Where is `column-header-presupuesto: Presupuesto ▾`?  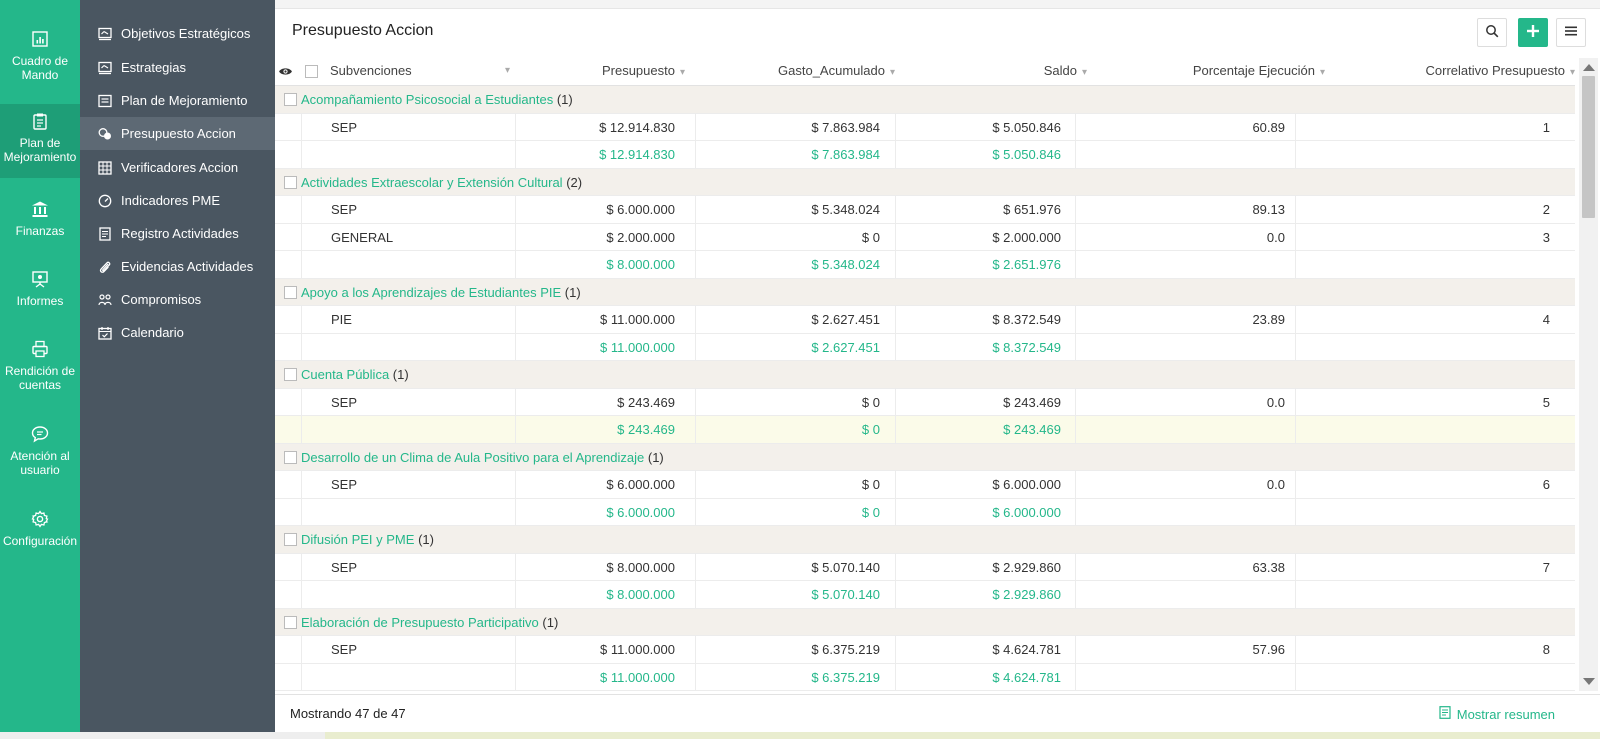
column-header-presupuesto: Presupuesto ▾ is located at coordinates (630, 71).